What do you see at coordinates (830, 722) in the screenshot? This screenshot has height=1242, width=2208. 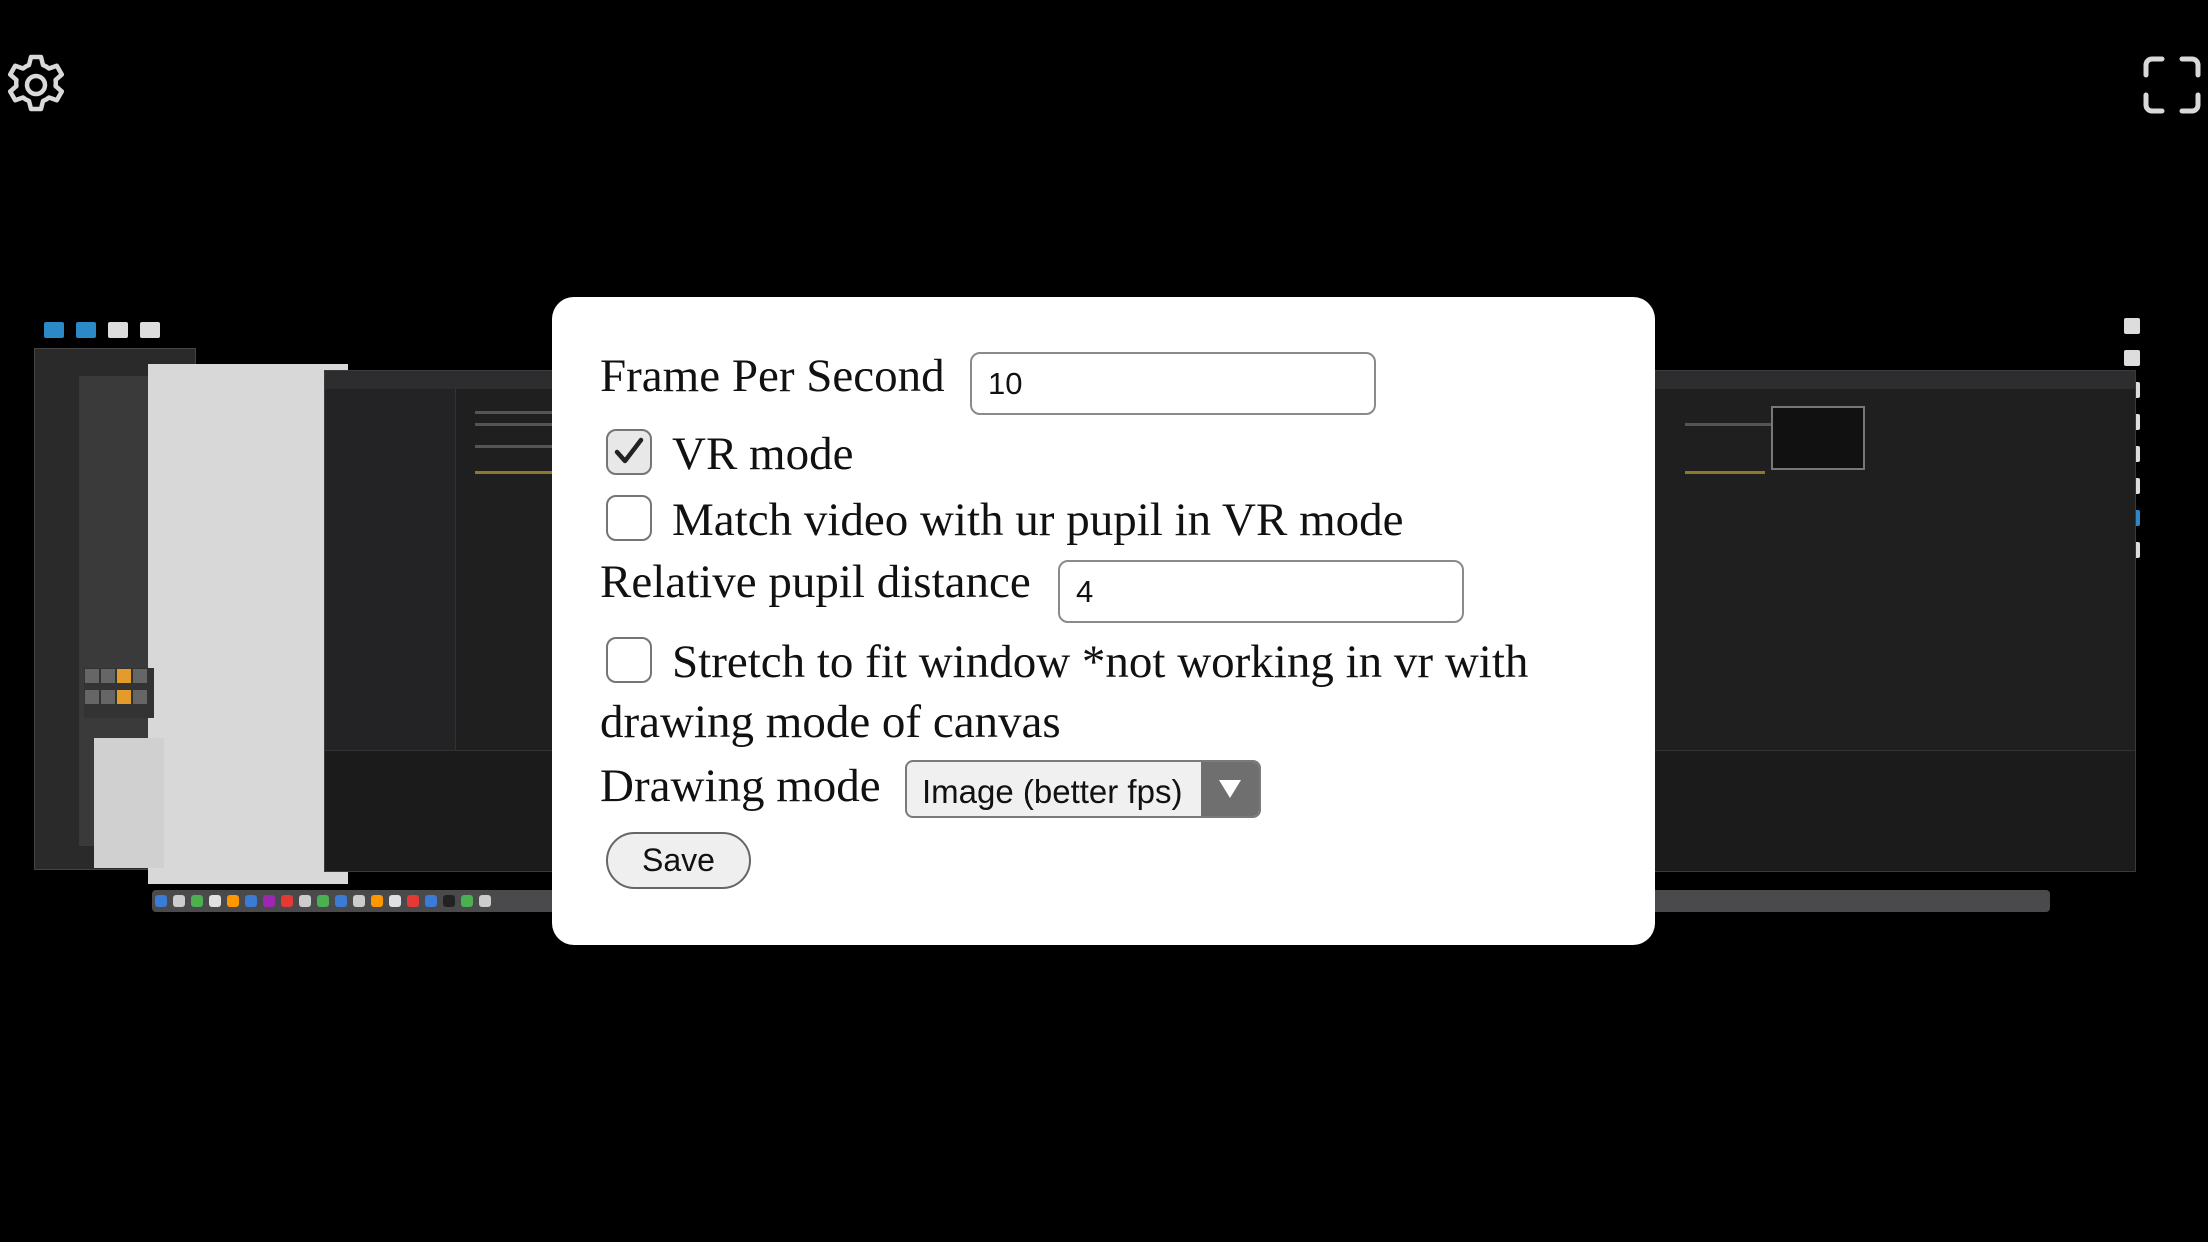 I see `stretch-label-line2: drawing mode of canvas` at bounding box center [830, 722].